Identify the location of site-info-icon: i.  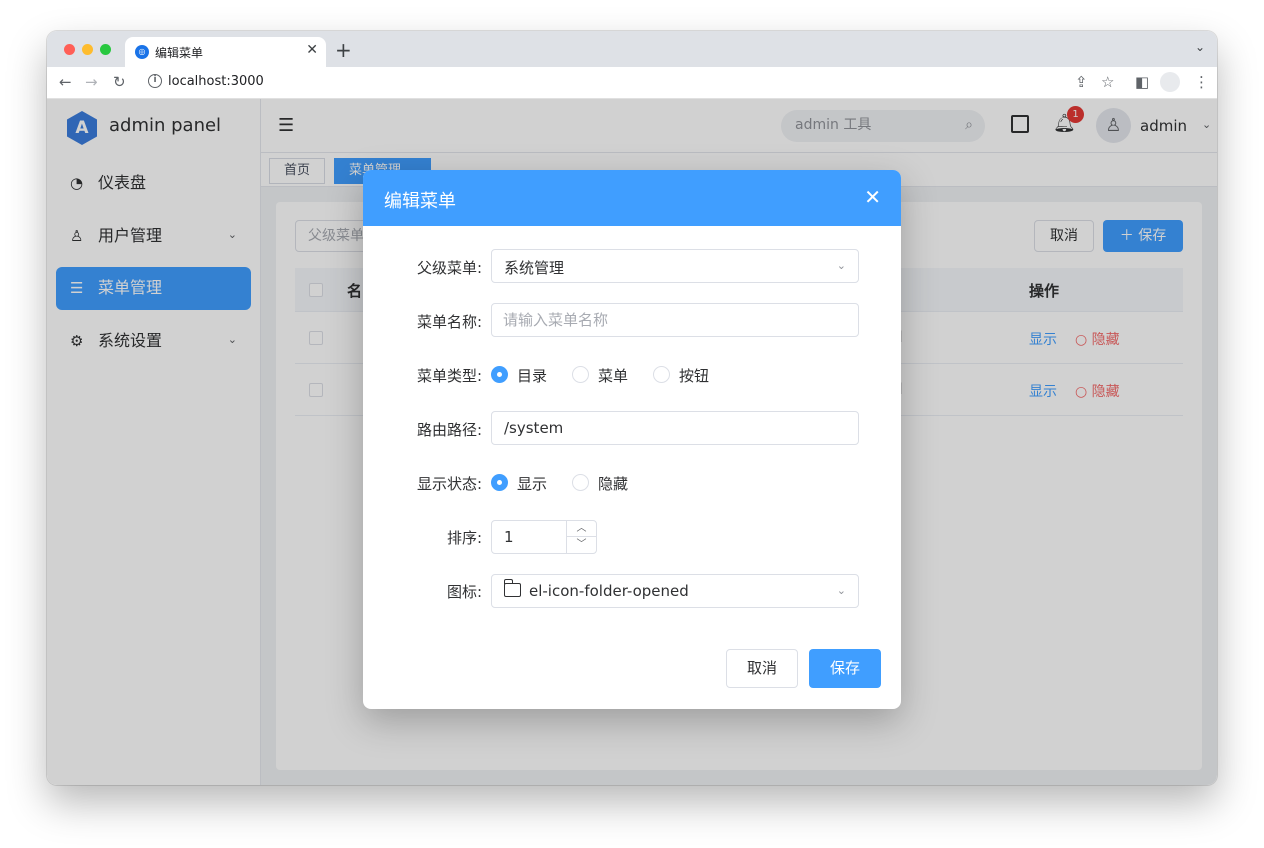
(155, 81).